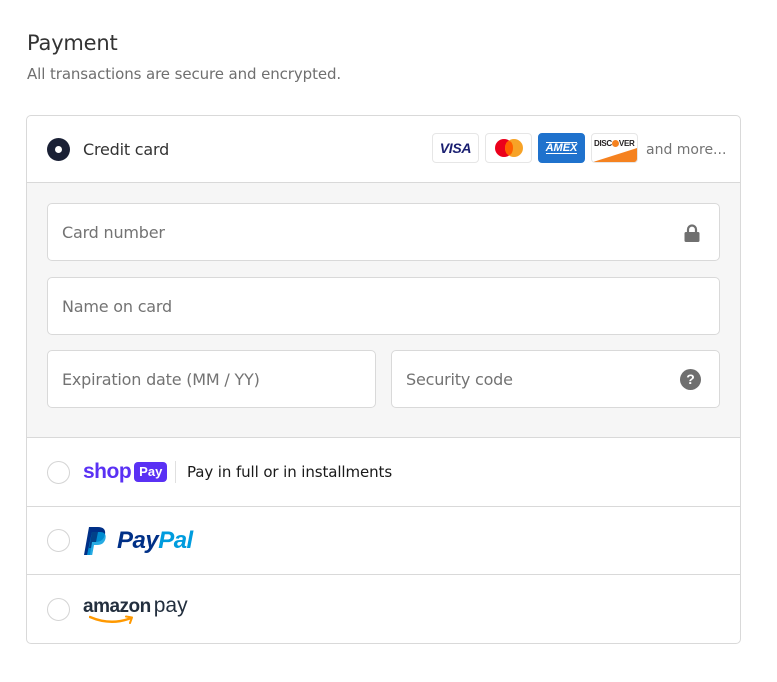  I want to click on credit-card-radio, so click(58, 149).